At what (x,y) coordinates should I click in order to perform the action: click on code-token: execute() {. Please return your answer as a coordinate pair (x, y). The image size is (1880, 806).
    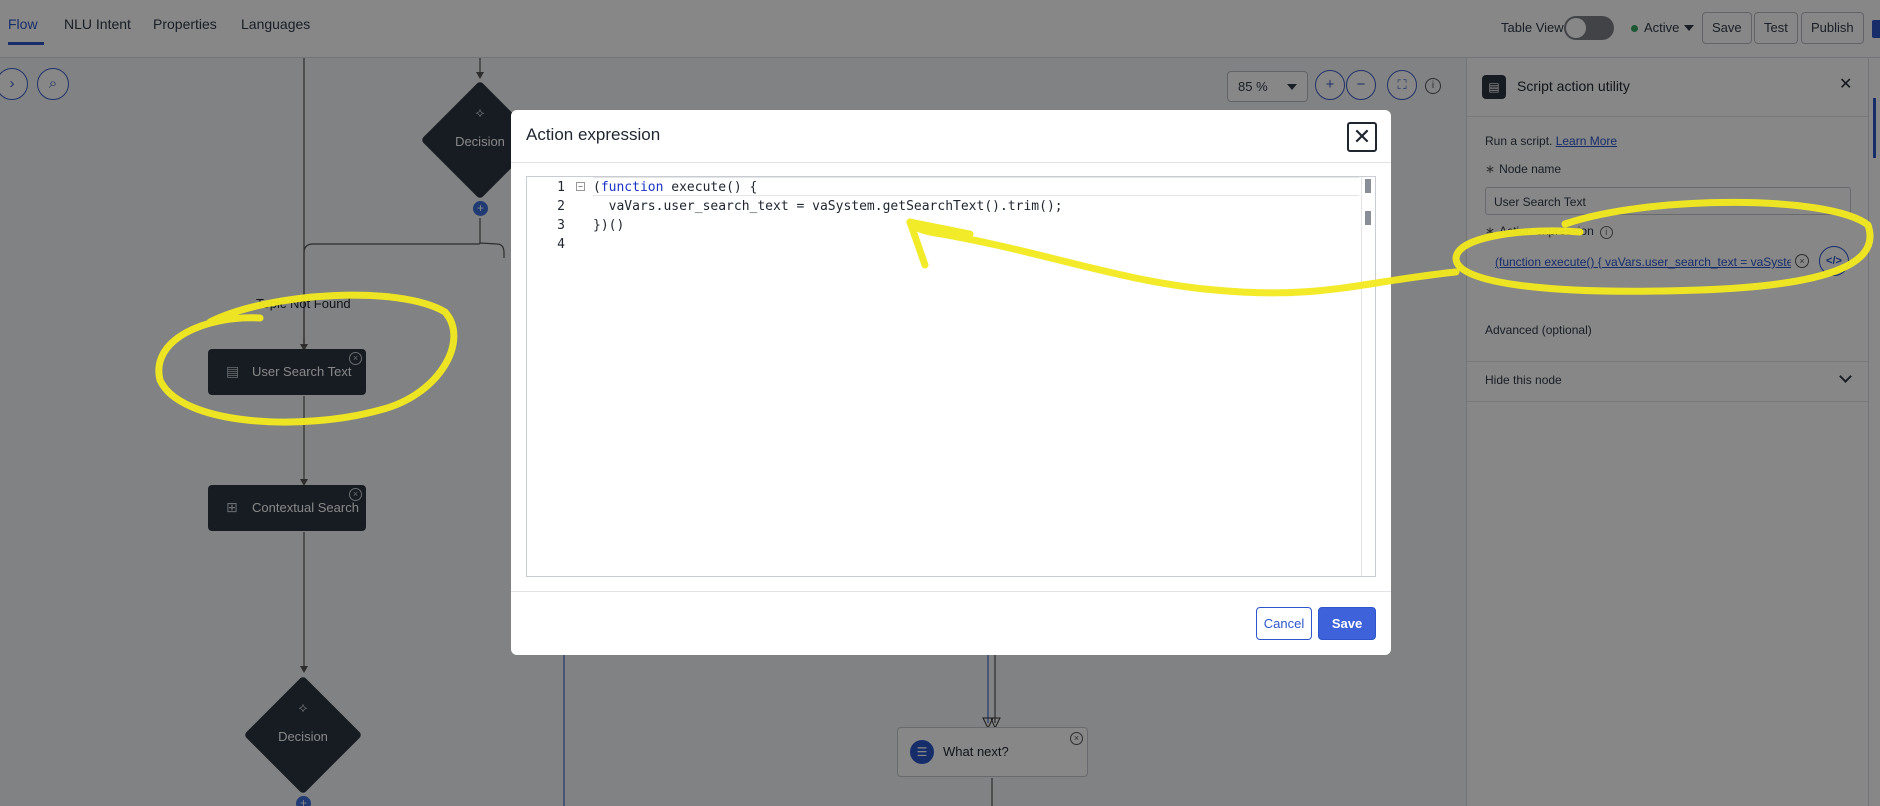
    Looking at the image, I should click on (710, 187).